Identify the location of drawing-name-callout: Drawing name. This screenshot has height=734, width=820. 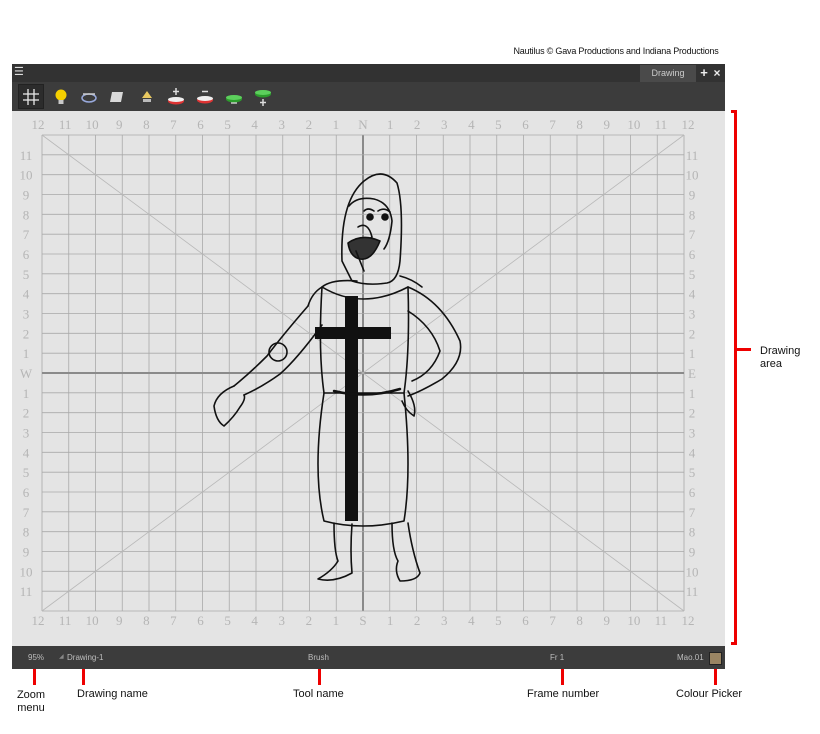
(112, 694).